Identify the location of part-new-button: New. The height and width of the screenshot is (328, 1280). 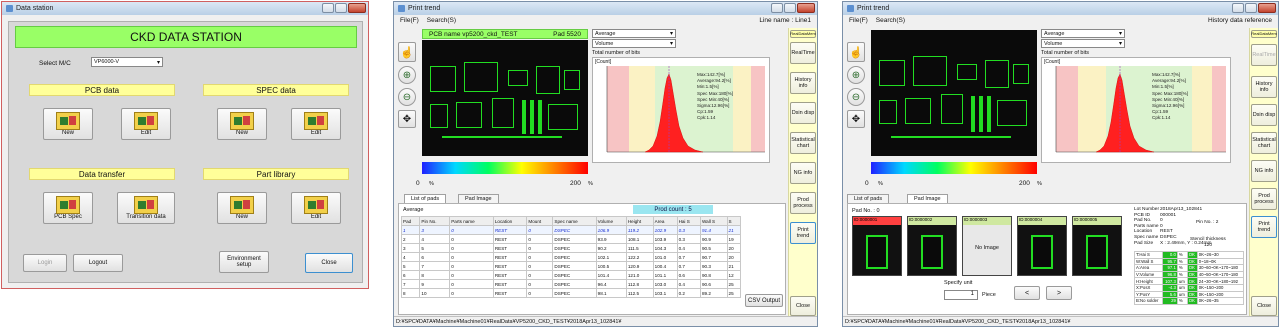
(242, 208).